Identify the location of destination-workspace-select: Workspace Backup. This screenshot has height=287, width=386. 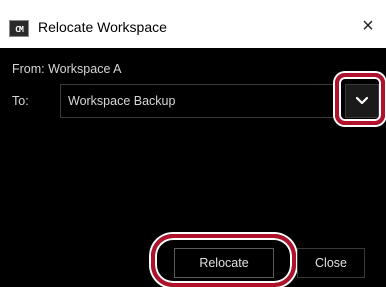
(200, 101).